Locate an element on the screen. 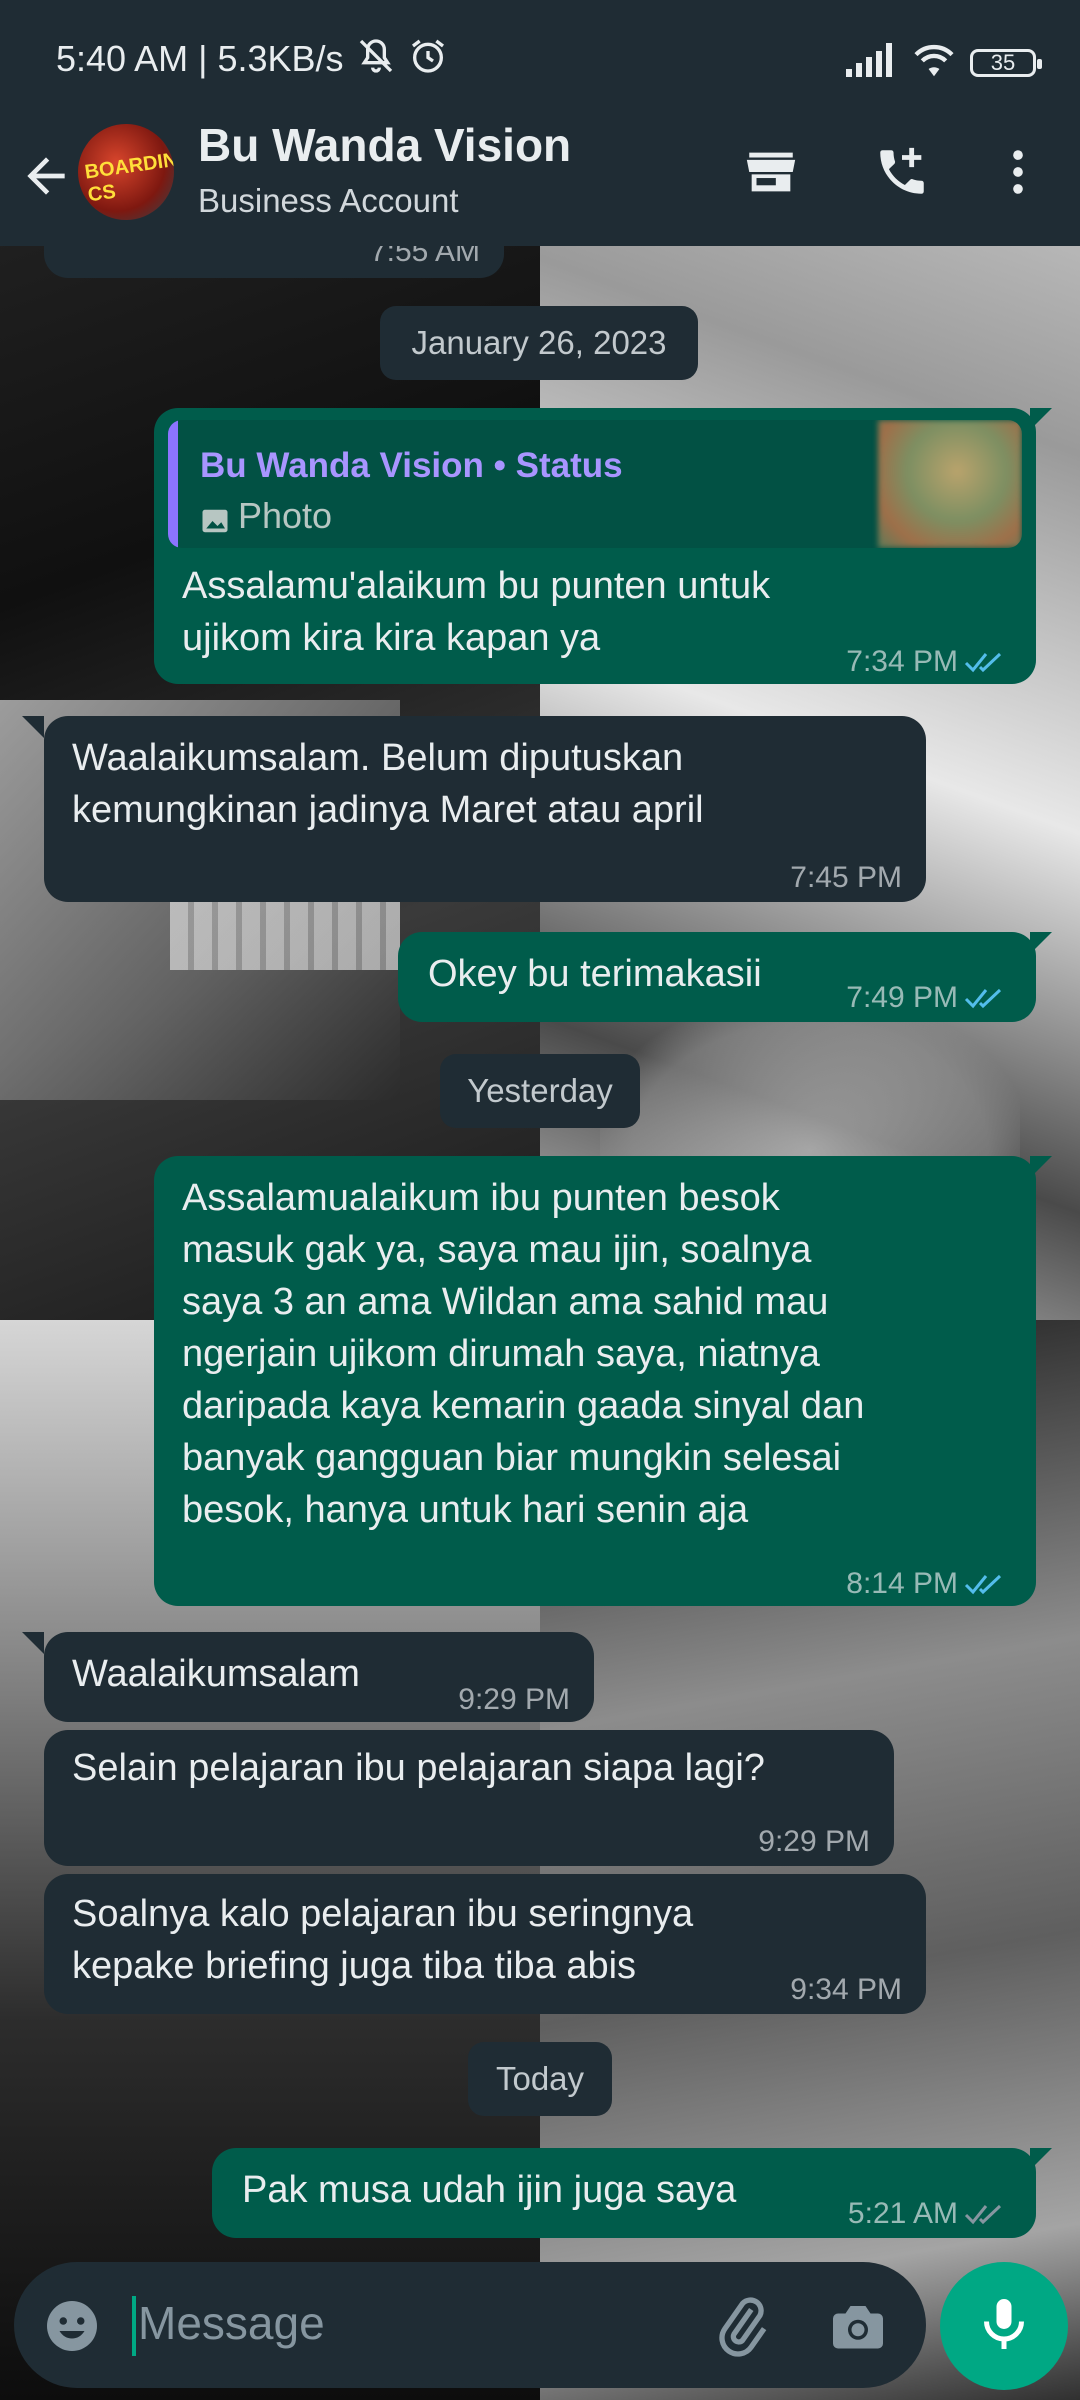 This screenshot has height=2400, width=1080. delivered-ticks-icon is located at coordinates (987, 2215).